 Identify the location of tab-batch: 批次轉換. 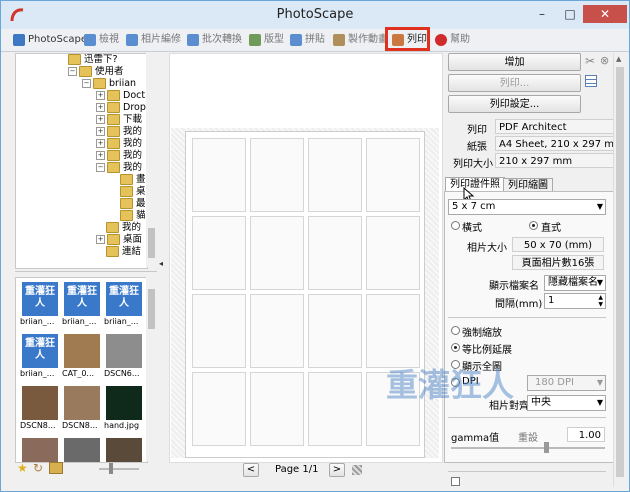
(214, 40).